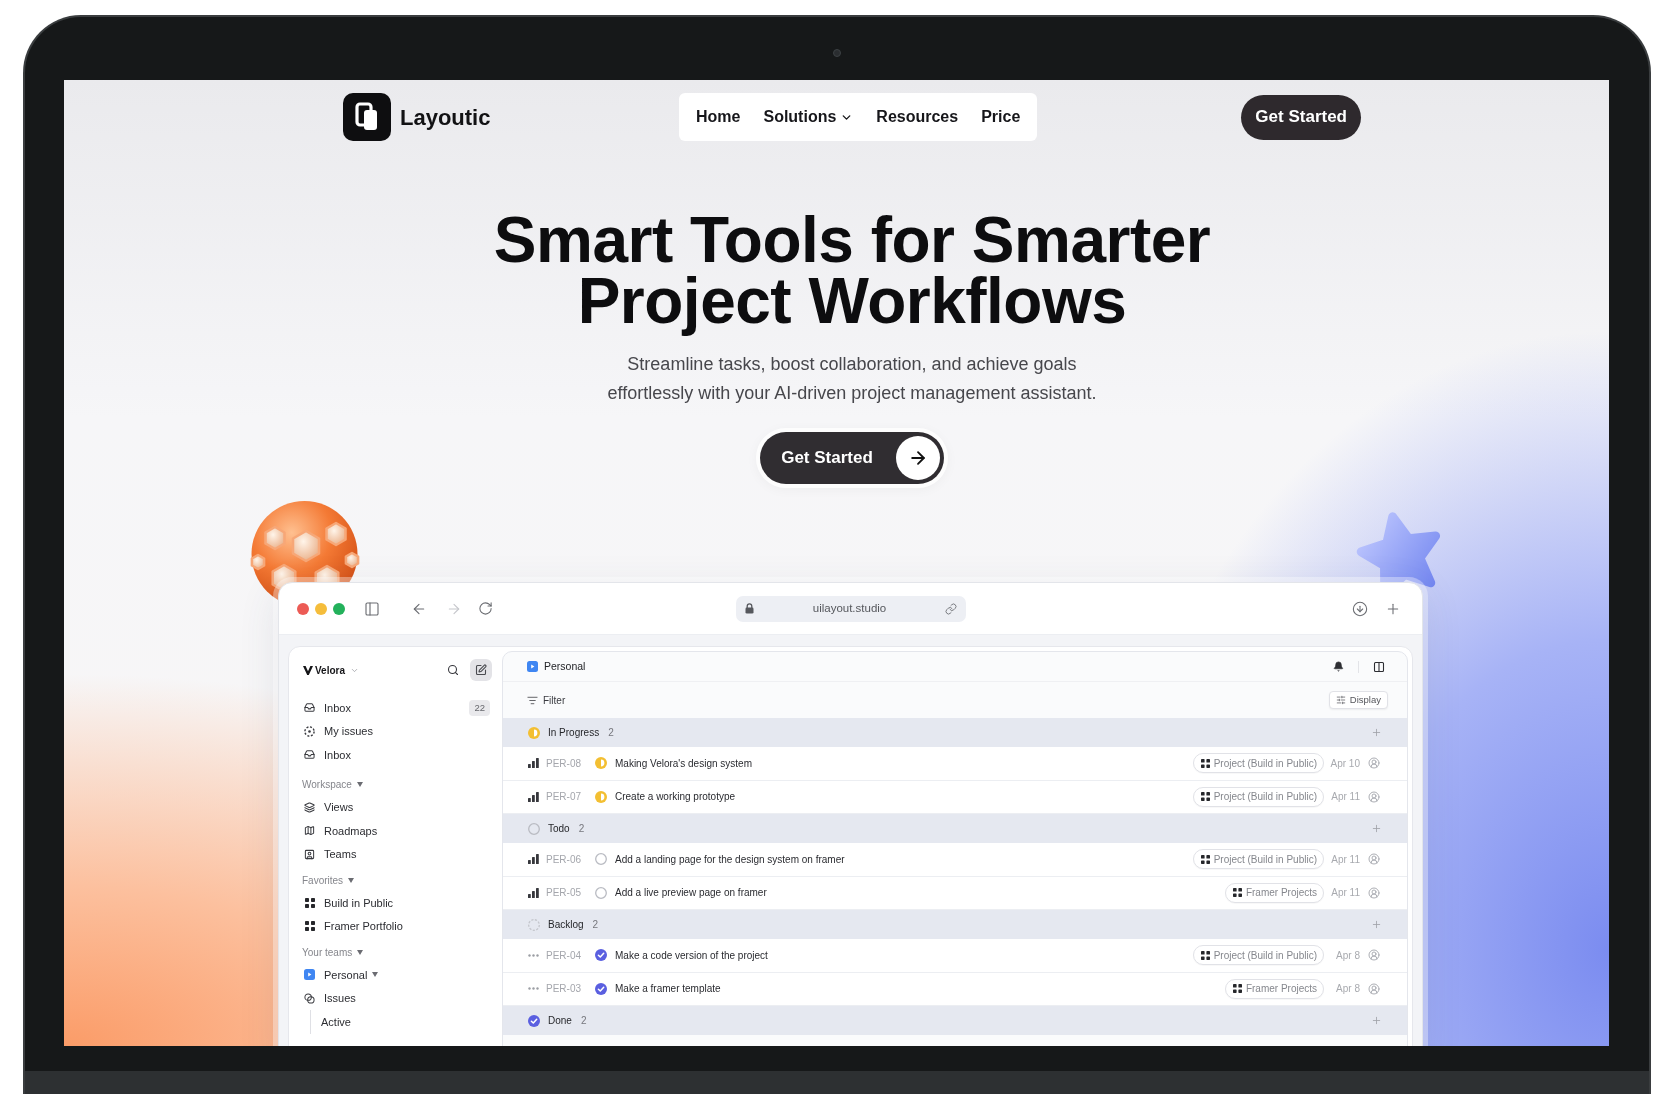 The width and height of the screenshot is (1674, 1094). I want to click on map-icon, so click(309, 831).